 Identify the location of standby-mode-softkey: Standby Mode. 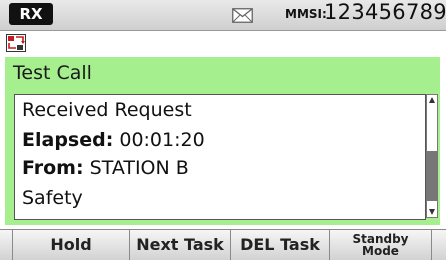
(380, 245).